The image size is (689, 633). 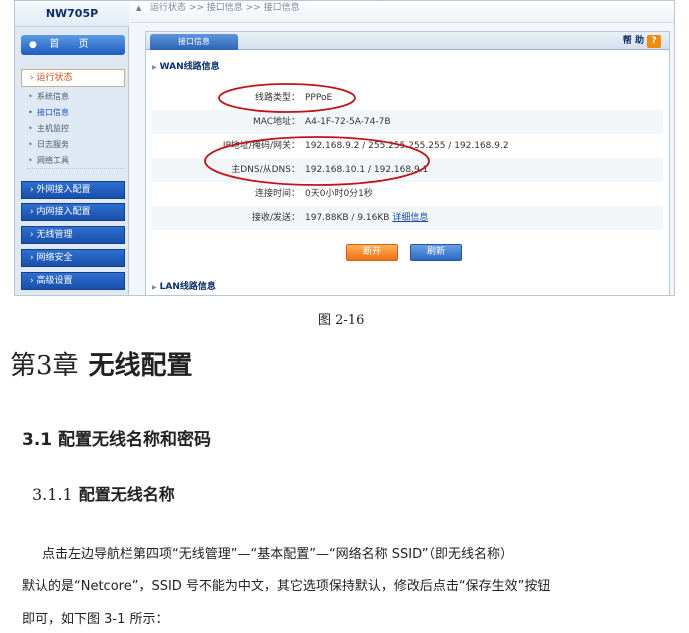 I want to click on sidebar-item-lan-config: › 内网接入配置, so click(x=73, y=212).